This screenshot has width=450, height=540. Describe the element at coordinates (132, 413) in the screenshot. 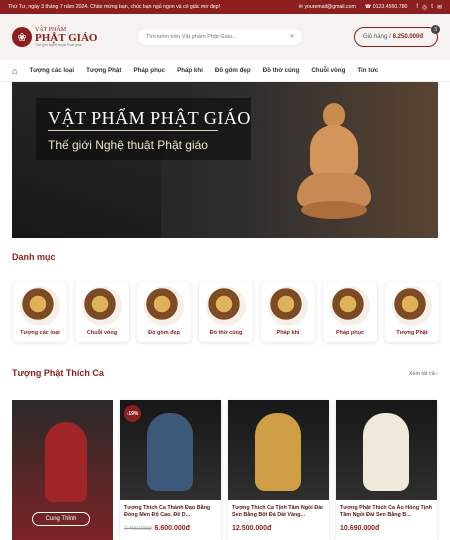

I see `discount-badge: -19%` at that location.